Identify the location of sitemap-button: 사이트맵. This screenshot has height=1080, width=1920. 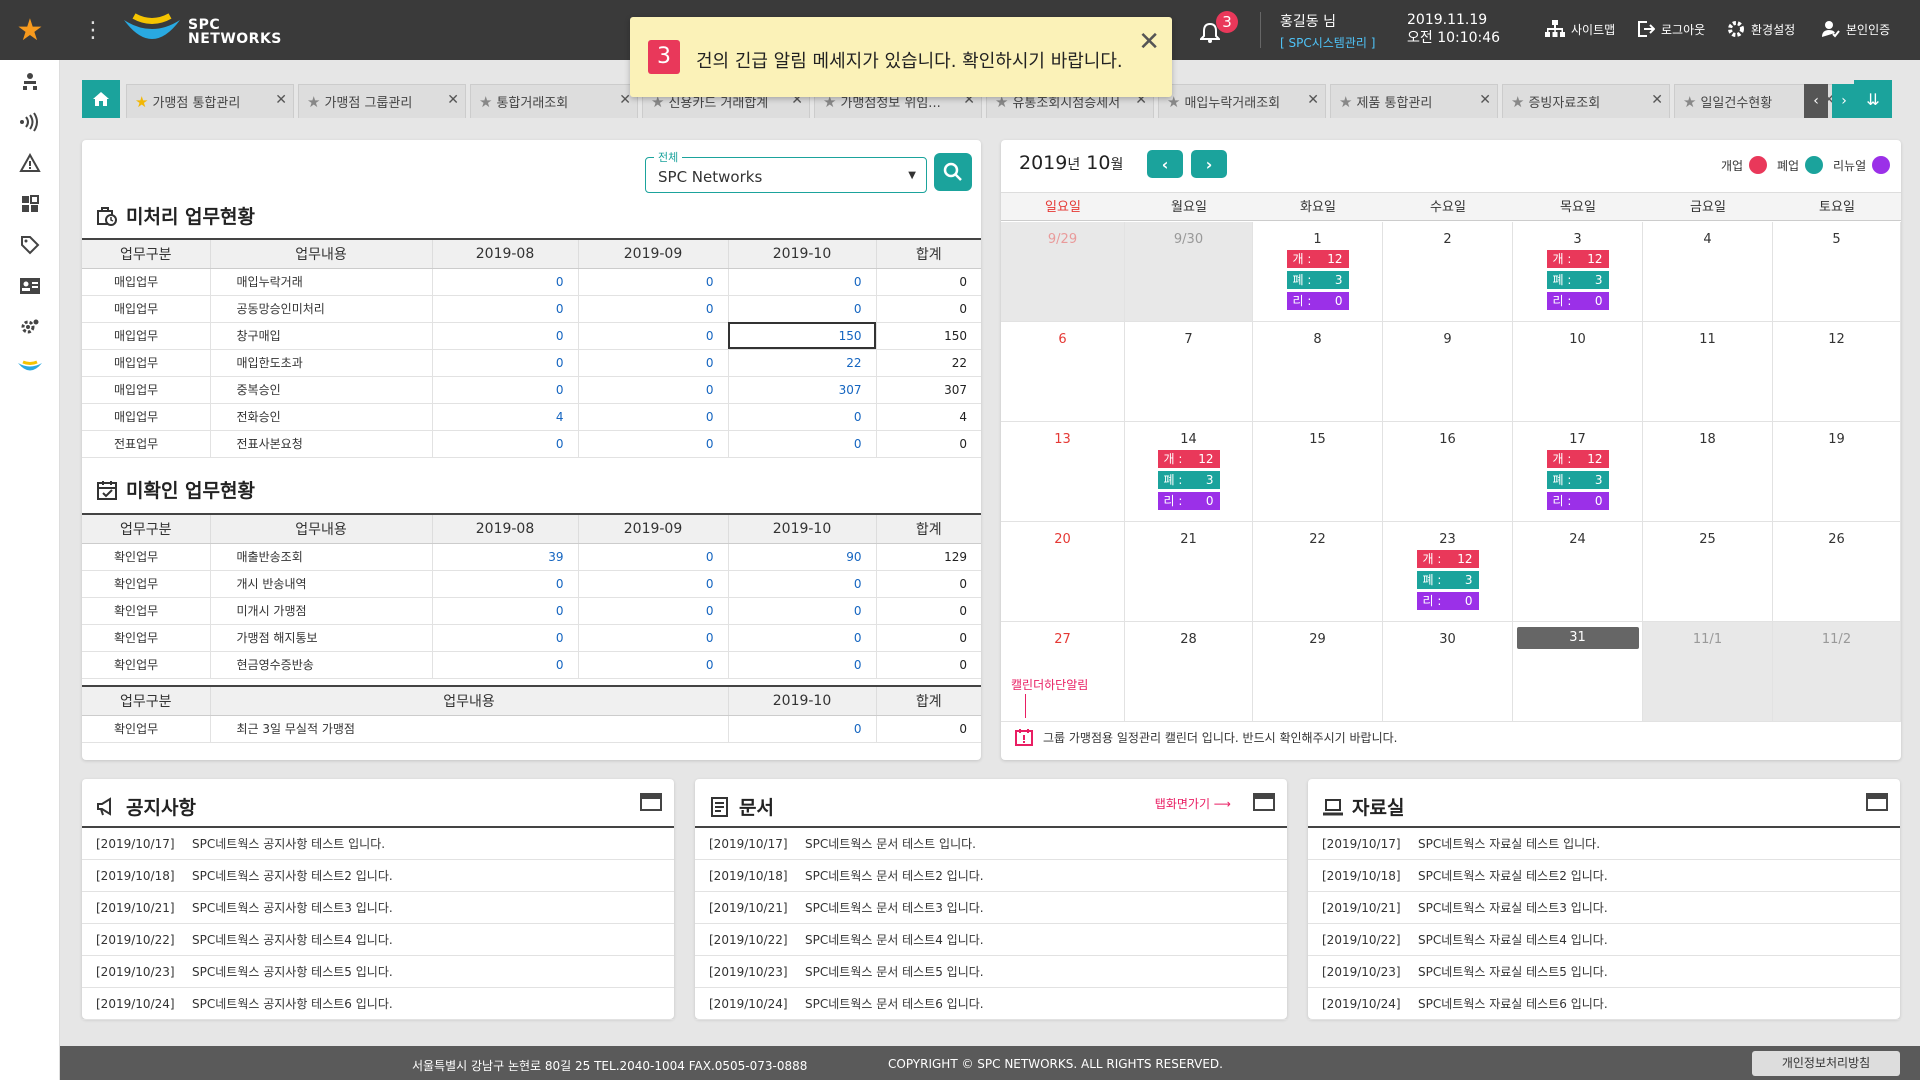
(1580, 29).